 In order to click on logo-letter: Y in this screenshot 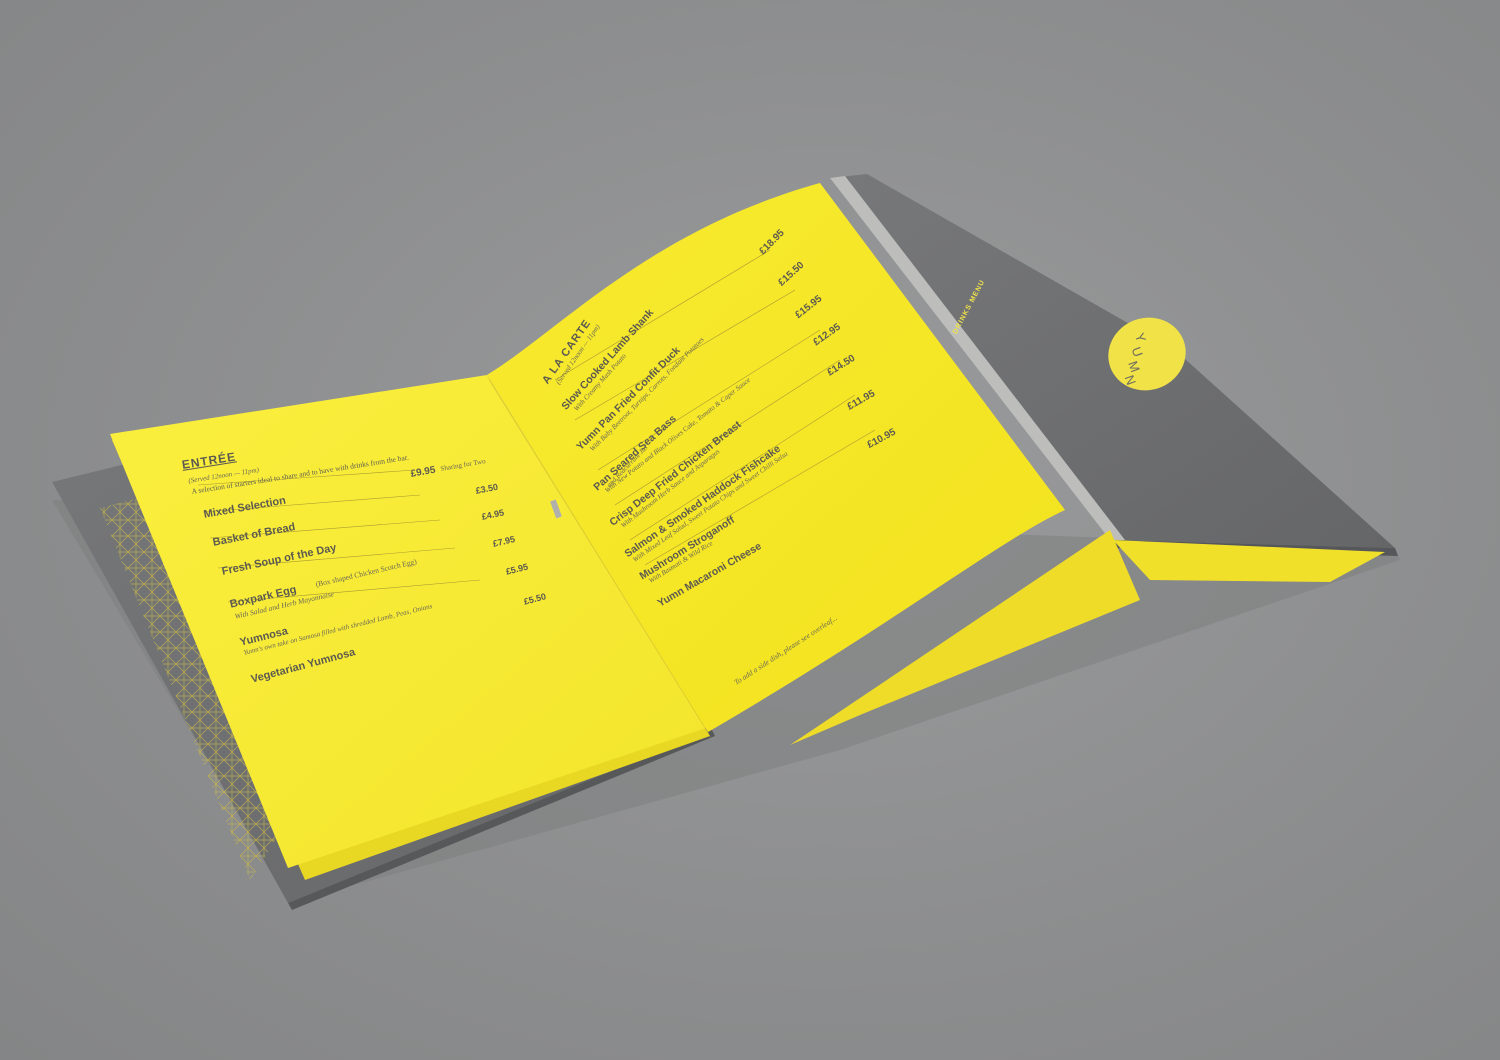, I will do `click(1140, 338)`.